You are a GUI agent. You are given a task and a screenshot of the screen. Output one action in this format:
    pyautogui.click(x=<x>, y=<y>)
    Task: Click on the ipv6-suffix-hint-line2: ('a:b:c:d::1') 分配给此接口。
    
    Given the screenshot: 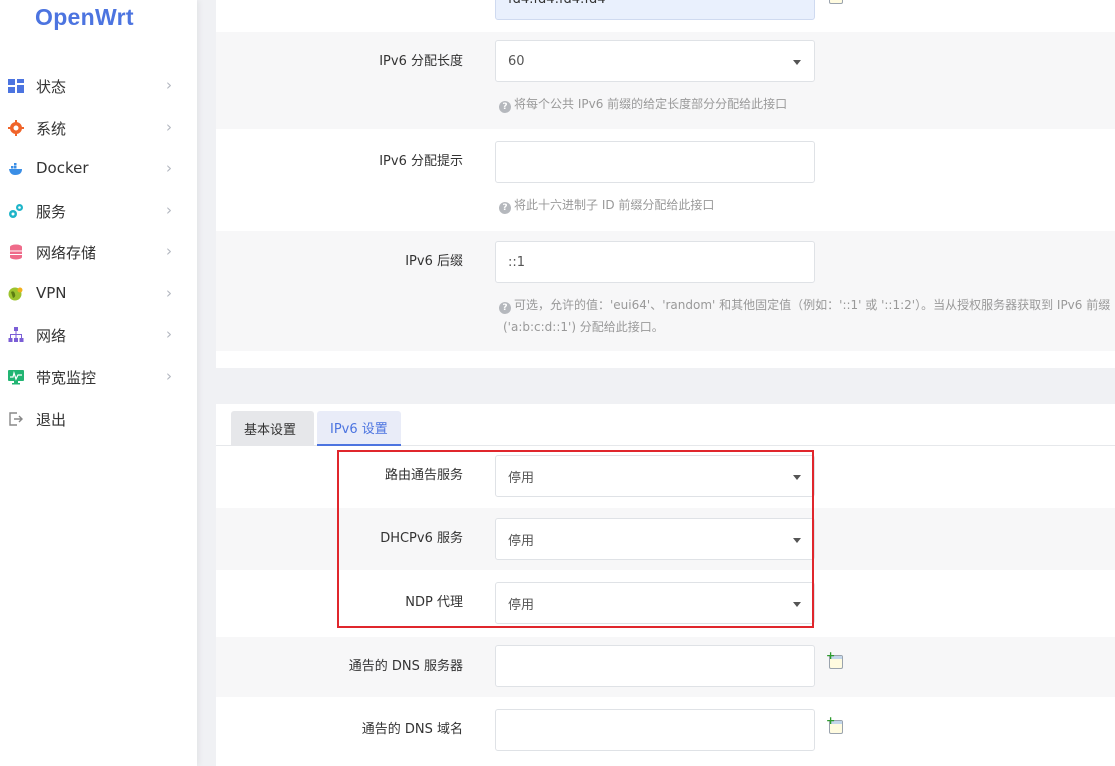 What is the action you would take?
    pyautogui.click(x=583, y=327)
    